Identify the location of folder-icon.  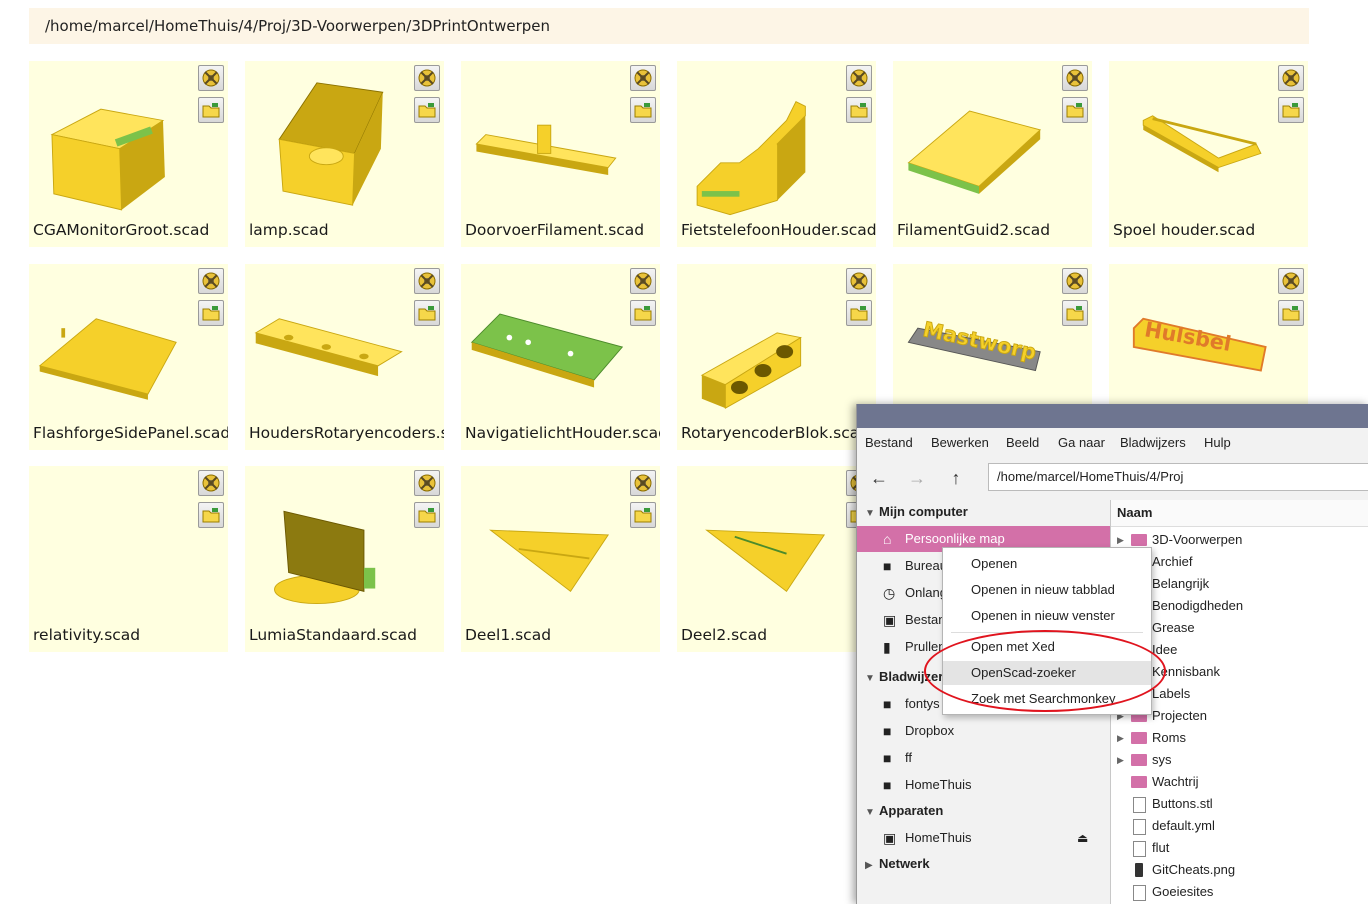
(643, 110).